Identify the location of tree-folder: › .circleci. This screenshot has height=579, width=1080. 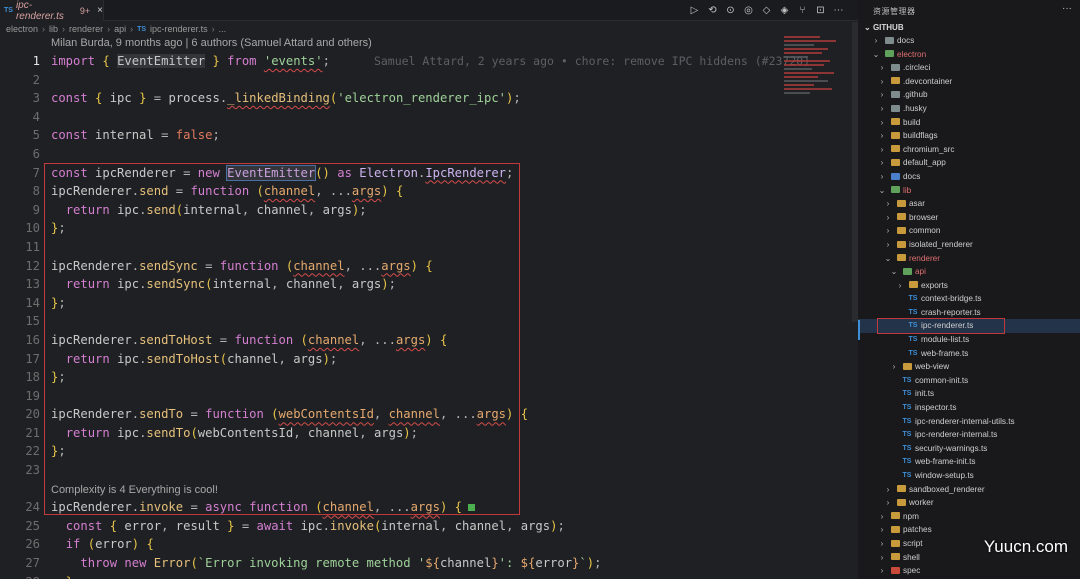
(969, 68).